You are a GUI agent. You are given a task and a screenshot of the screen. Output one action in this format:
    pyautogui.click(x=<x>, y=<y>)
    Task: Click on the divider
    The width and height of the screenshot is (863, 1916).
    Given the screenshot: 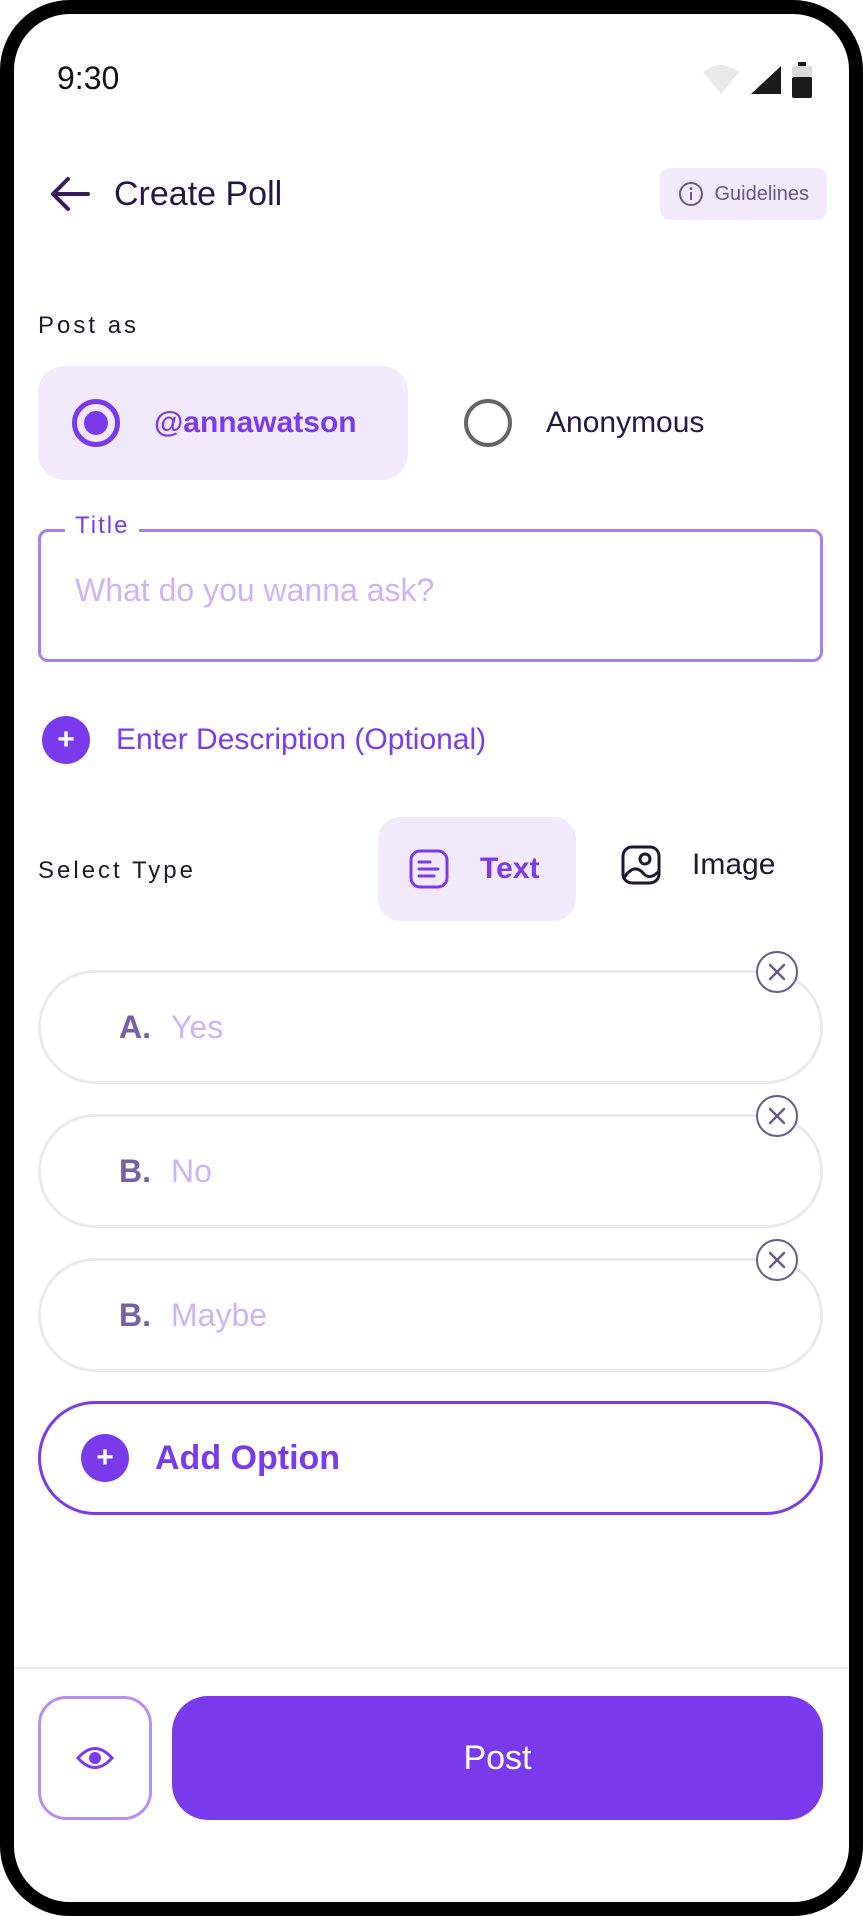 What is the action you would take?
    pyautogui.click(x=431, y=1668)
    